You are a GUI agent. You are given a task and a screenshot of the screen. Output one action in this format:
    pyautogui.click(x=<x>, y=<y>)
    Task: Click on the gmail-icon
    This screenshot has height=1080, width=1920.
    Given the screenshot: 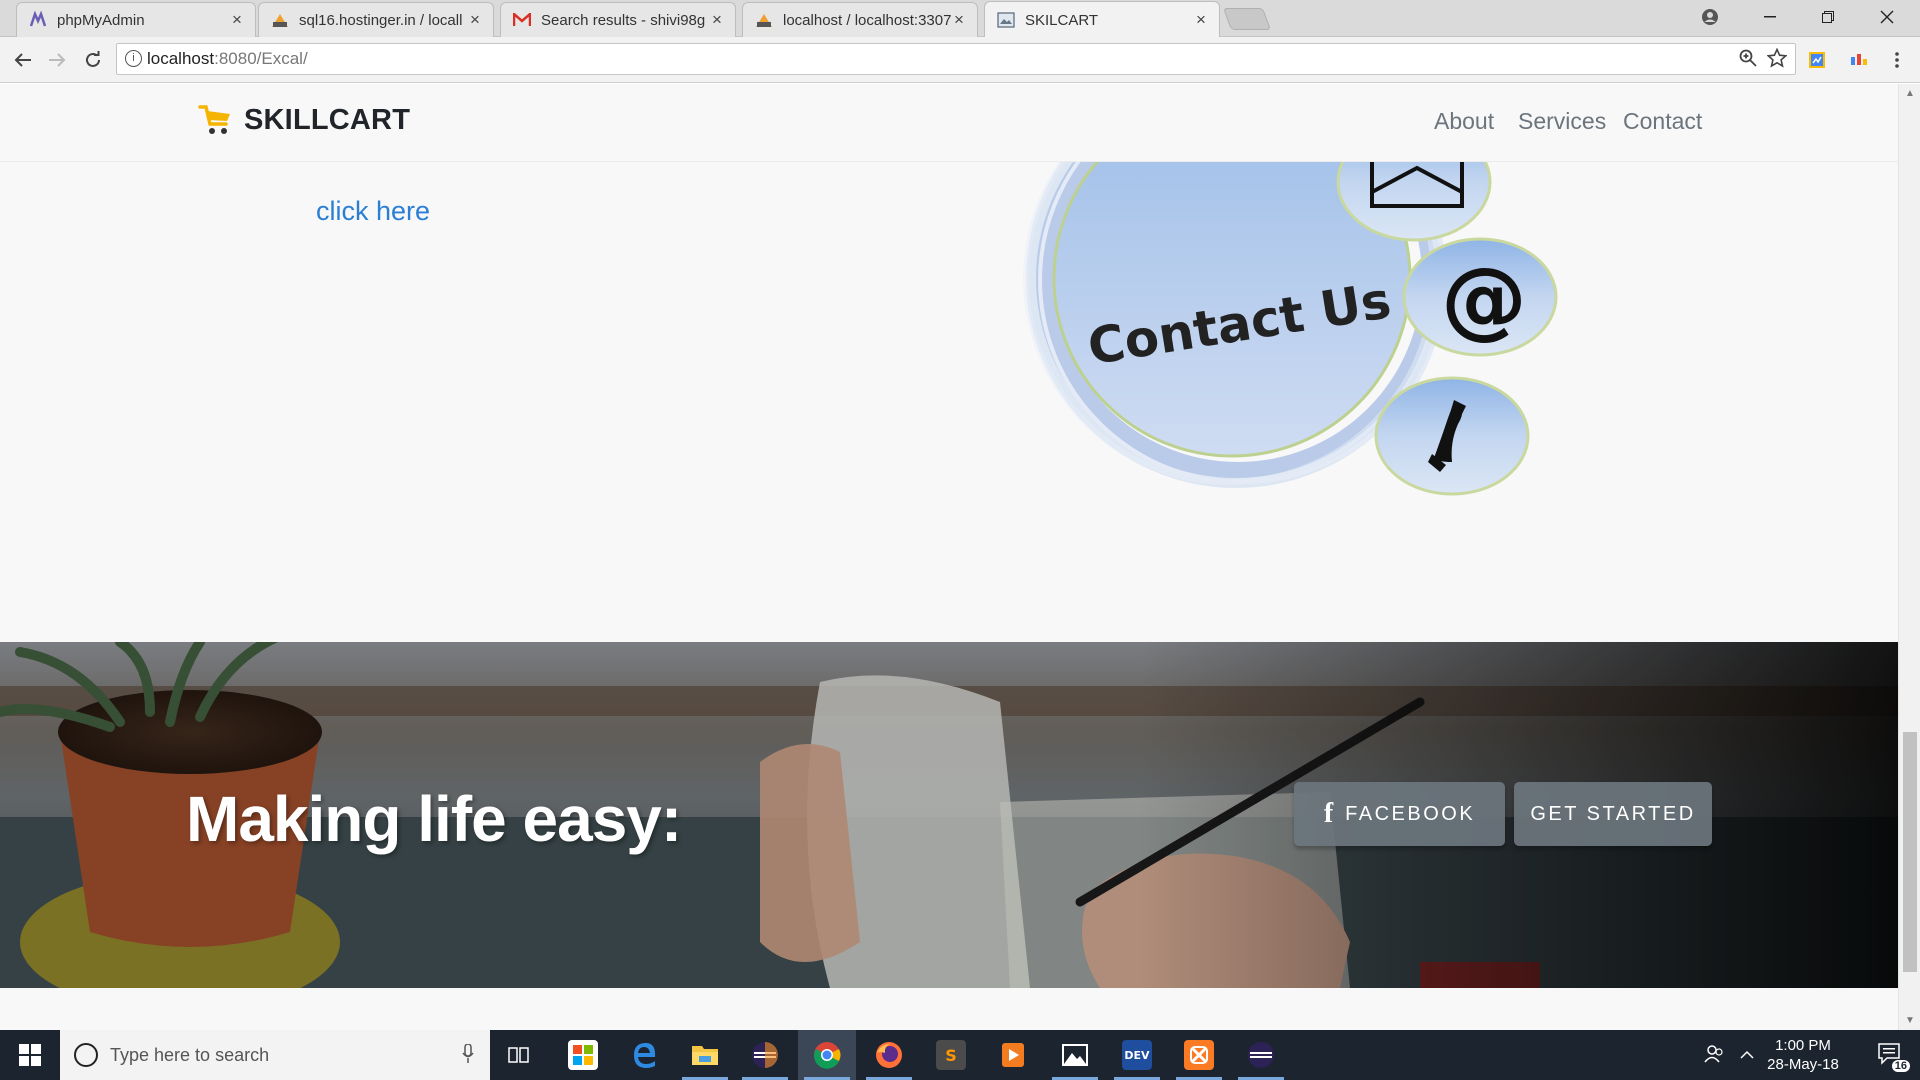 What is the action you would take?
    pyautogui.click(x=522, y=20)
    